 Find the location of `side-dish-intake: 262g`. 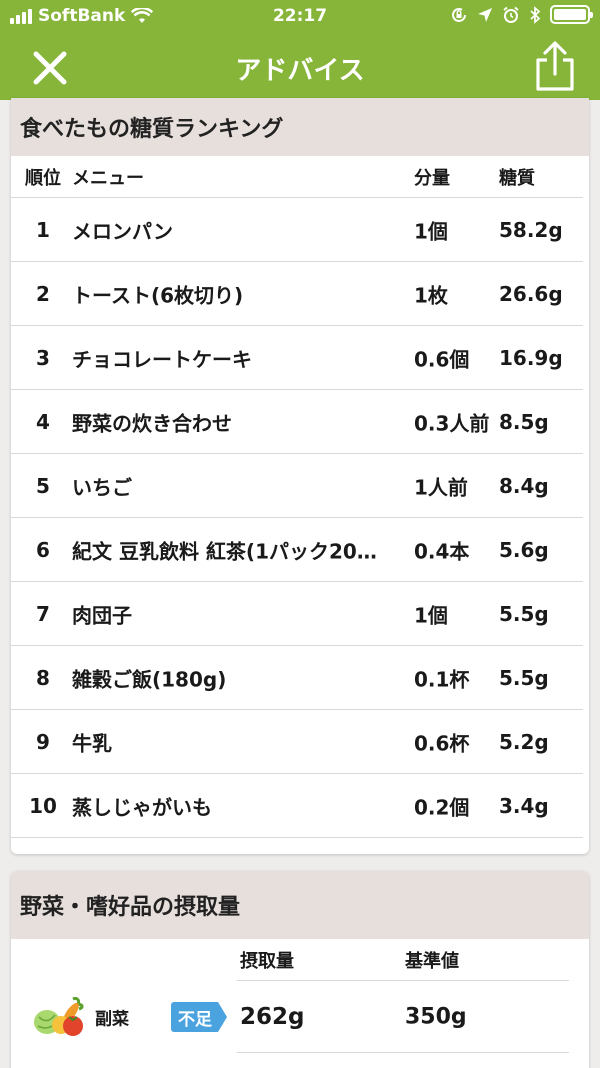

side-dish-intake: 262g is located at coordinates (272, 1017).